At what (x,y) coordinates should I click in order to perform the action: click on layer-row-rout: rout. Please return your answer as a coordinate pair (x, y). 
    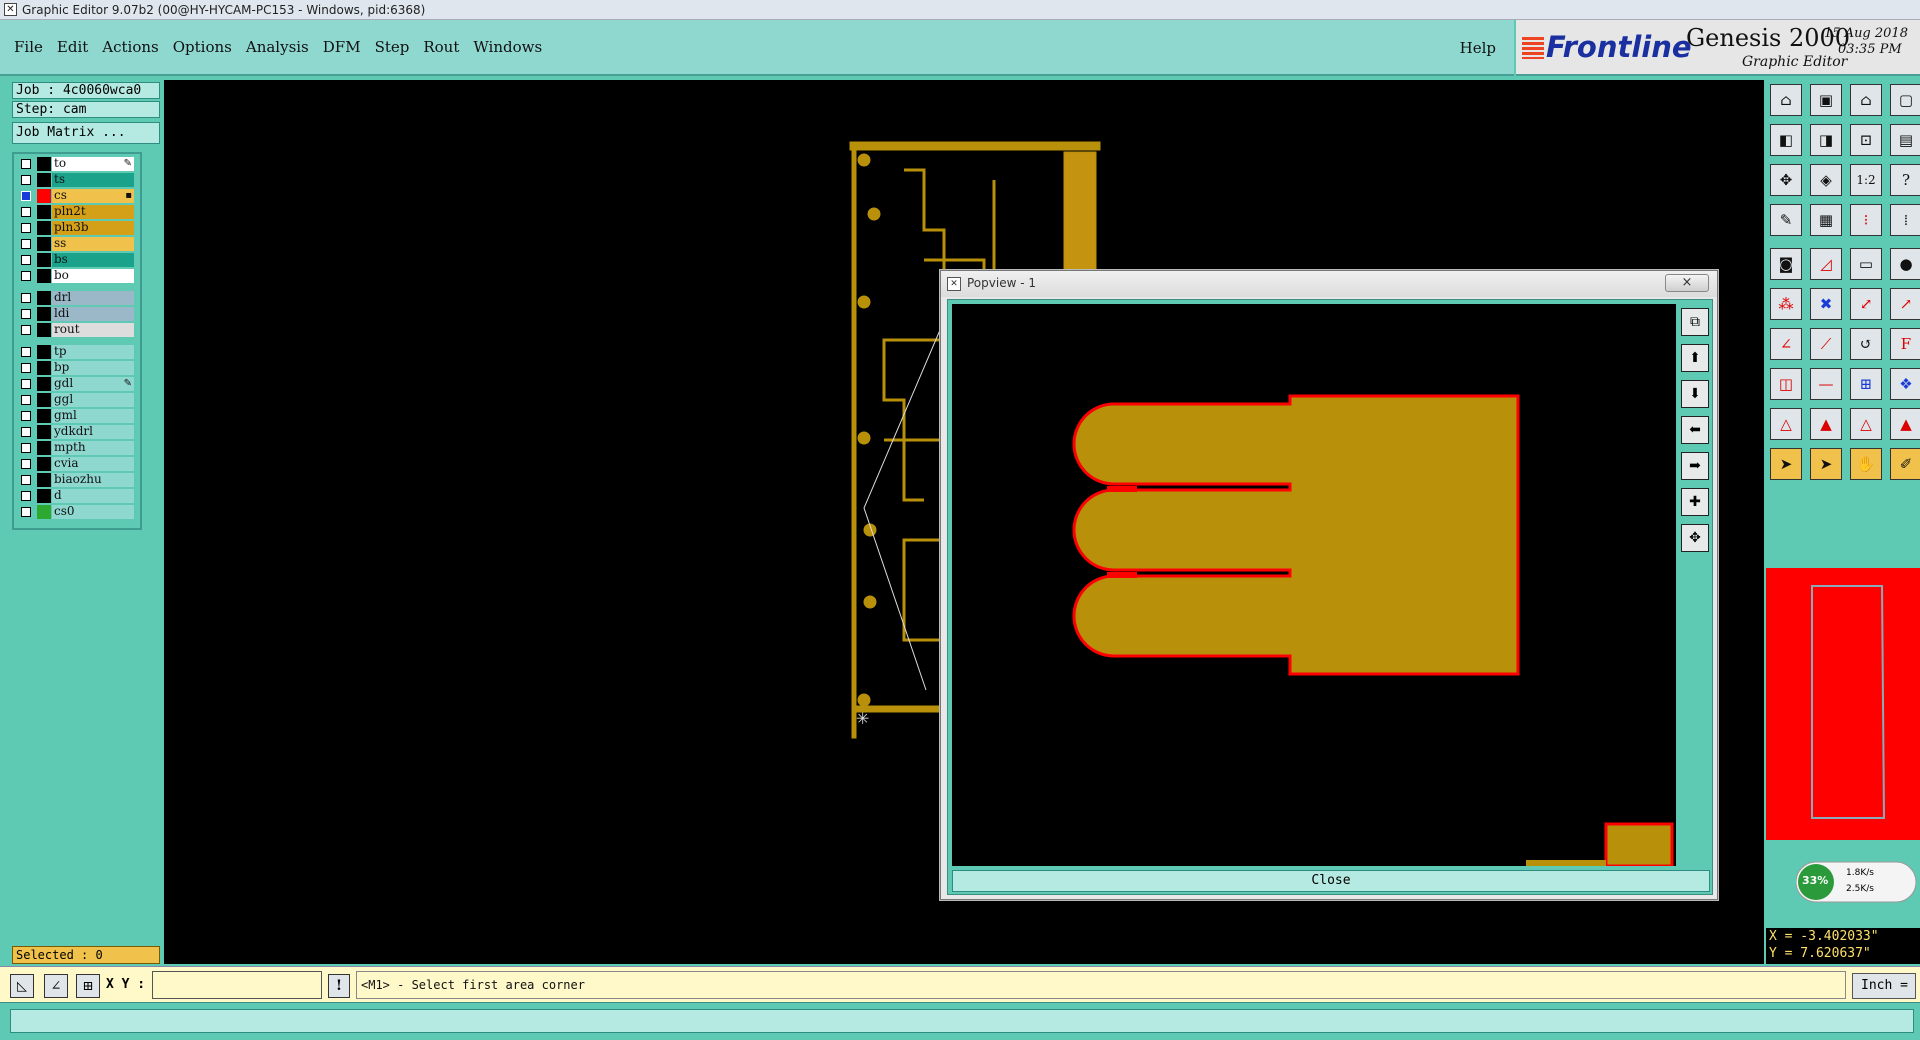
    Looking at the image, I should click on (78, 330).